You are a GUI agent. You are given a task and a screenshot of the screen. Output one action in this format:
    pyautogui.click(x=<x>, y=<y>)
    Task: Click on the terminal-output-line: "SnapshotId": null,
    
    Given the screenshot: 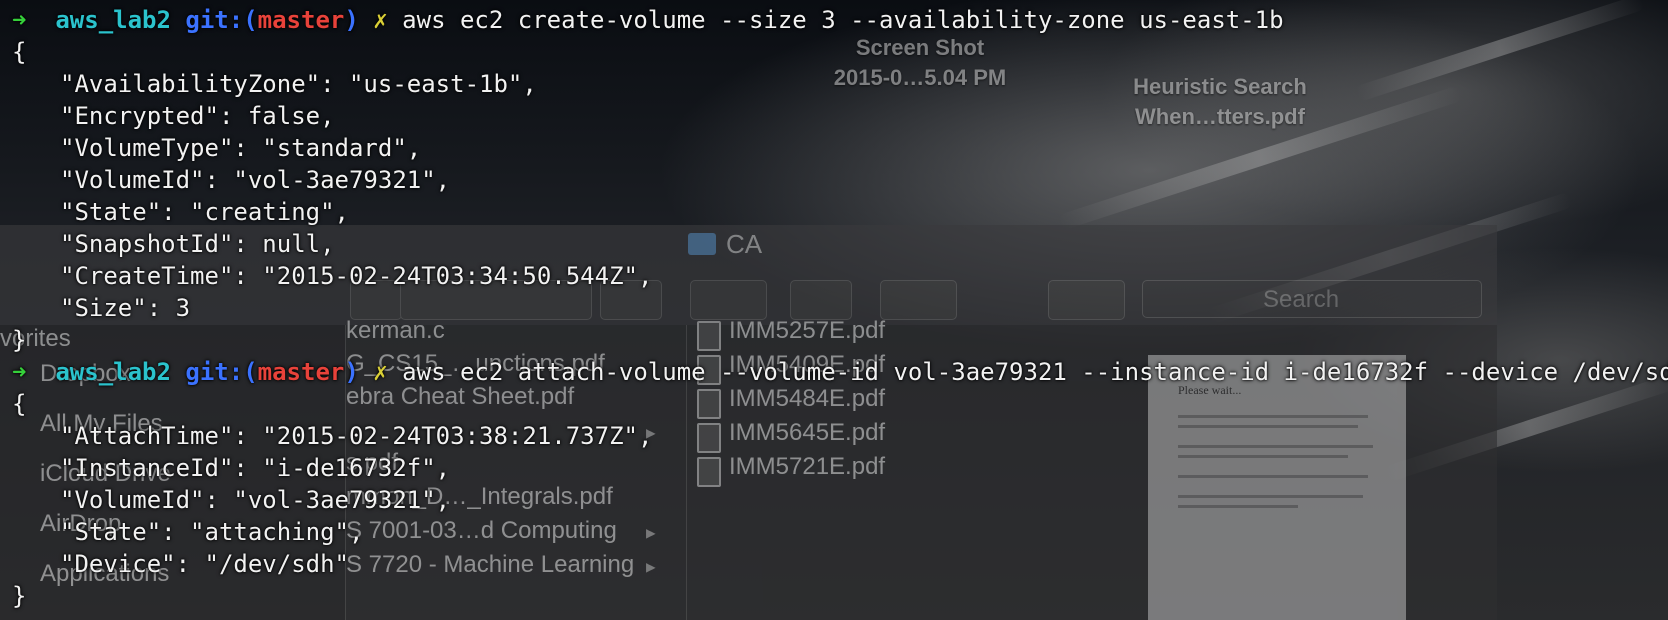 What is the action you would take?
    pyautogui.click(x=197, y=244)
    